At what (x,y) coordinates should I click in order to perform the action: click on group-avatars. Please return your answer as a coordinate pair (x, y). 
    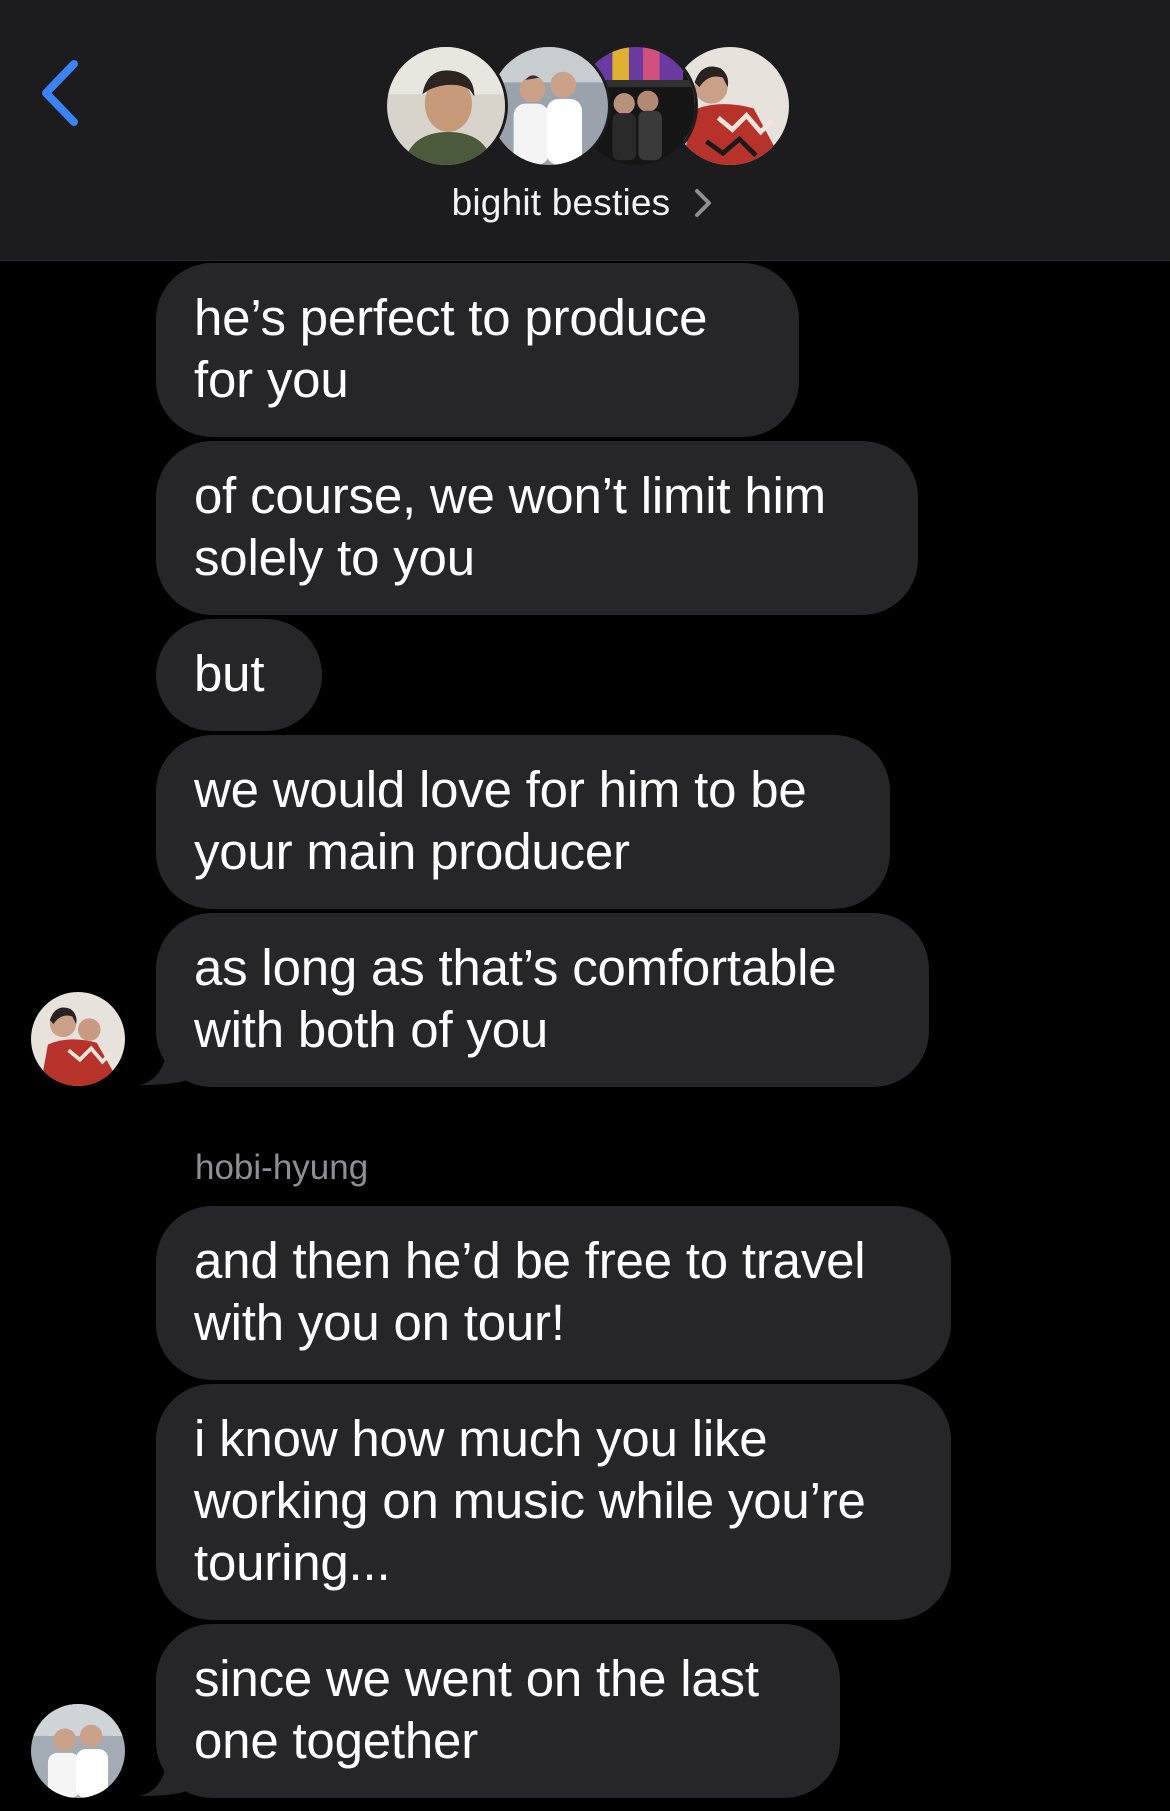
    Looking at the image, I should click on (589, 107).